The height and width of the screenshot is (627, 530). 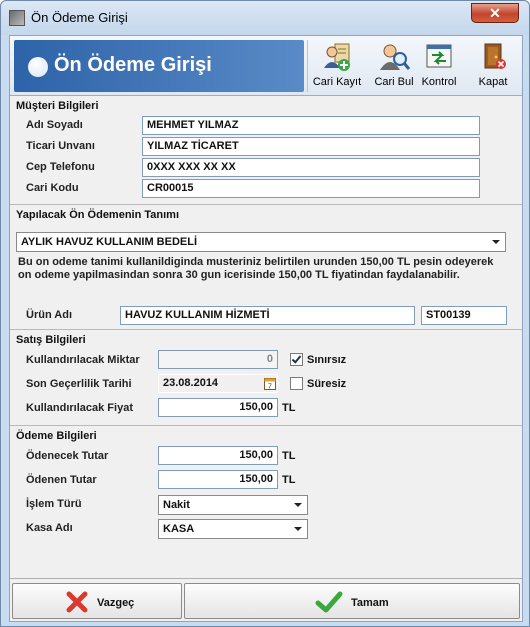 I want to click on checkmark-icon, so click(x=329, y=602).